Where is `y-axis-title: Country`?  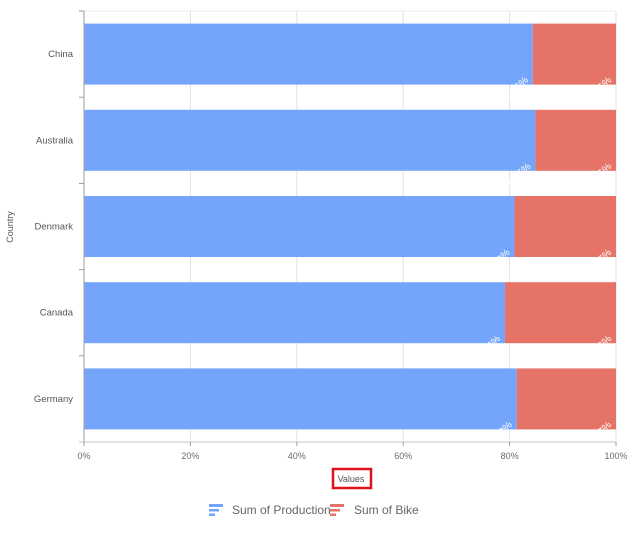 y-axis-title: Country is located at coordinates (10, 227).